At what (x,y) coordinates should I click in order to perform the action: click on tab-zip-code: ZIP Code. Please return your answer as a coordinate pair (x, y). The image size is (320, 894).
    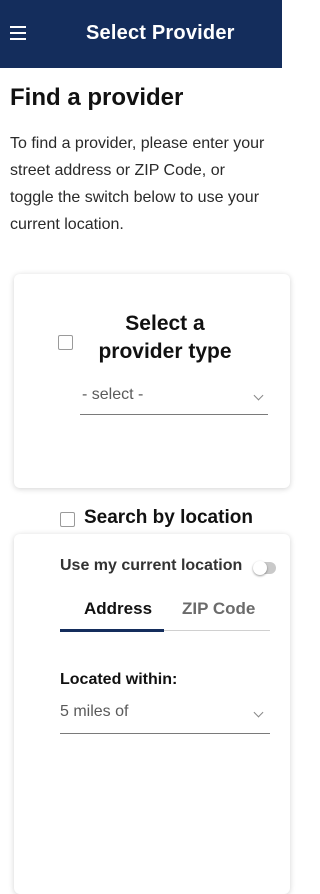
    Looking at the image, I should click on (218, 609).